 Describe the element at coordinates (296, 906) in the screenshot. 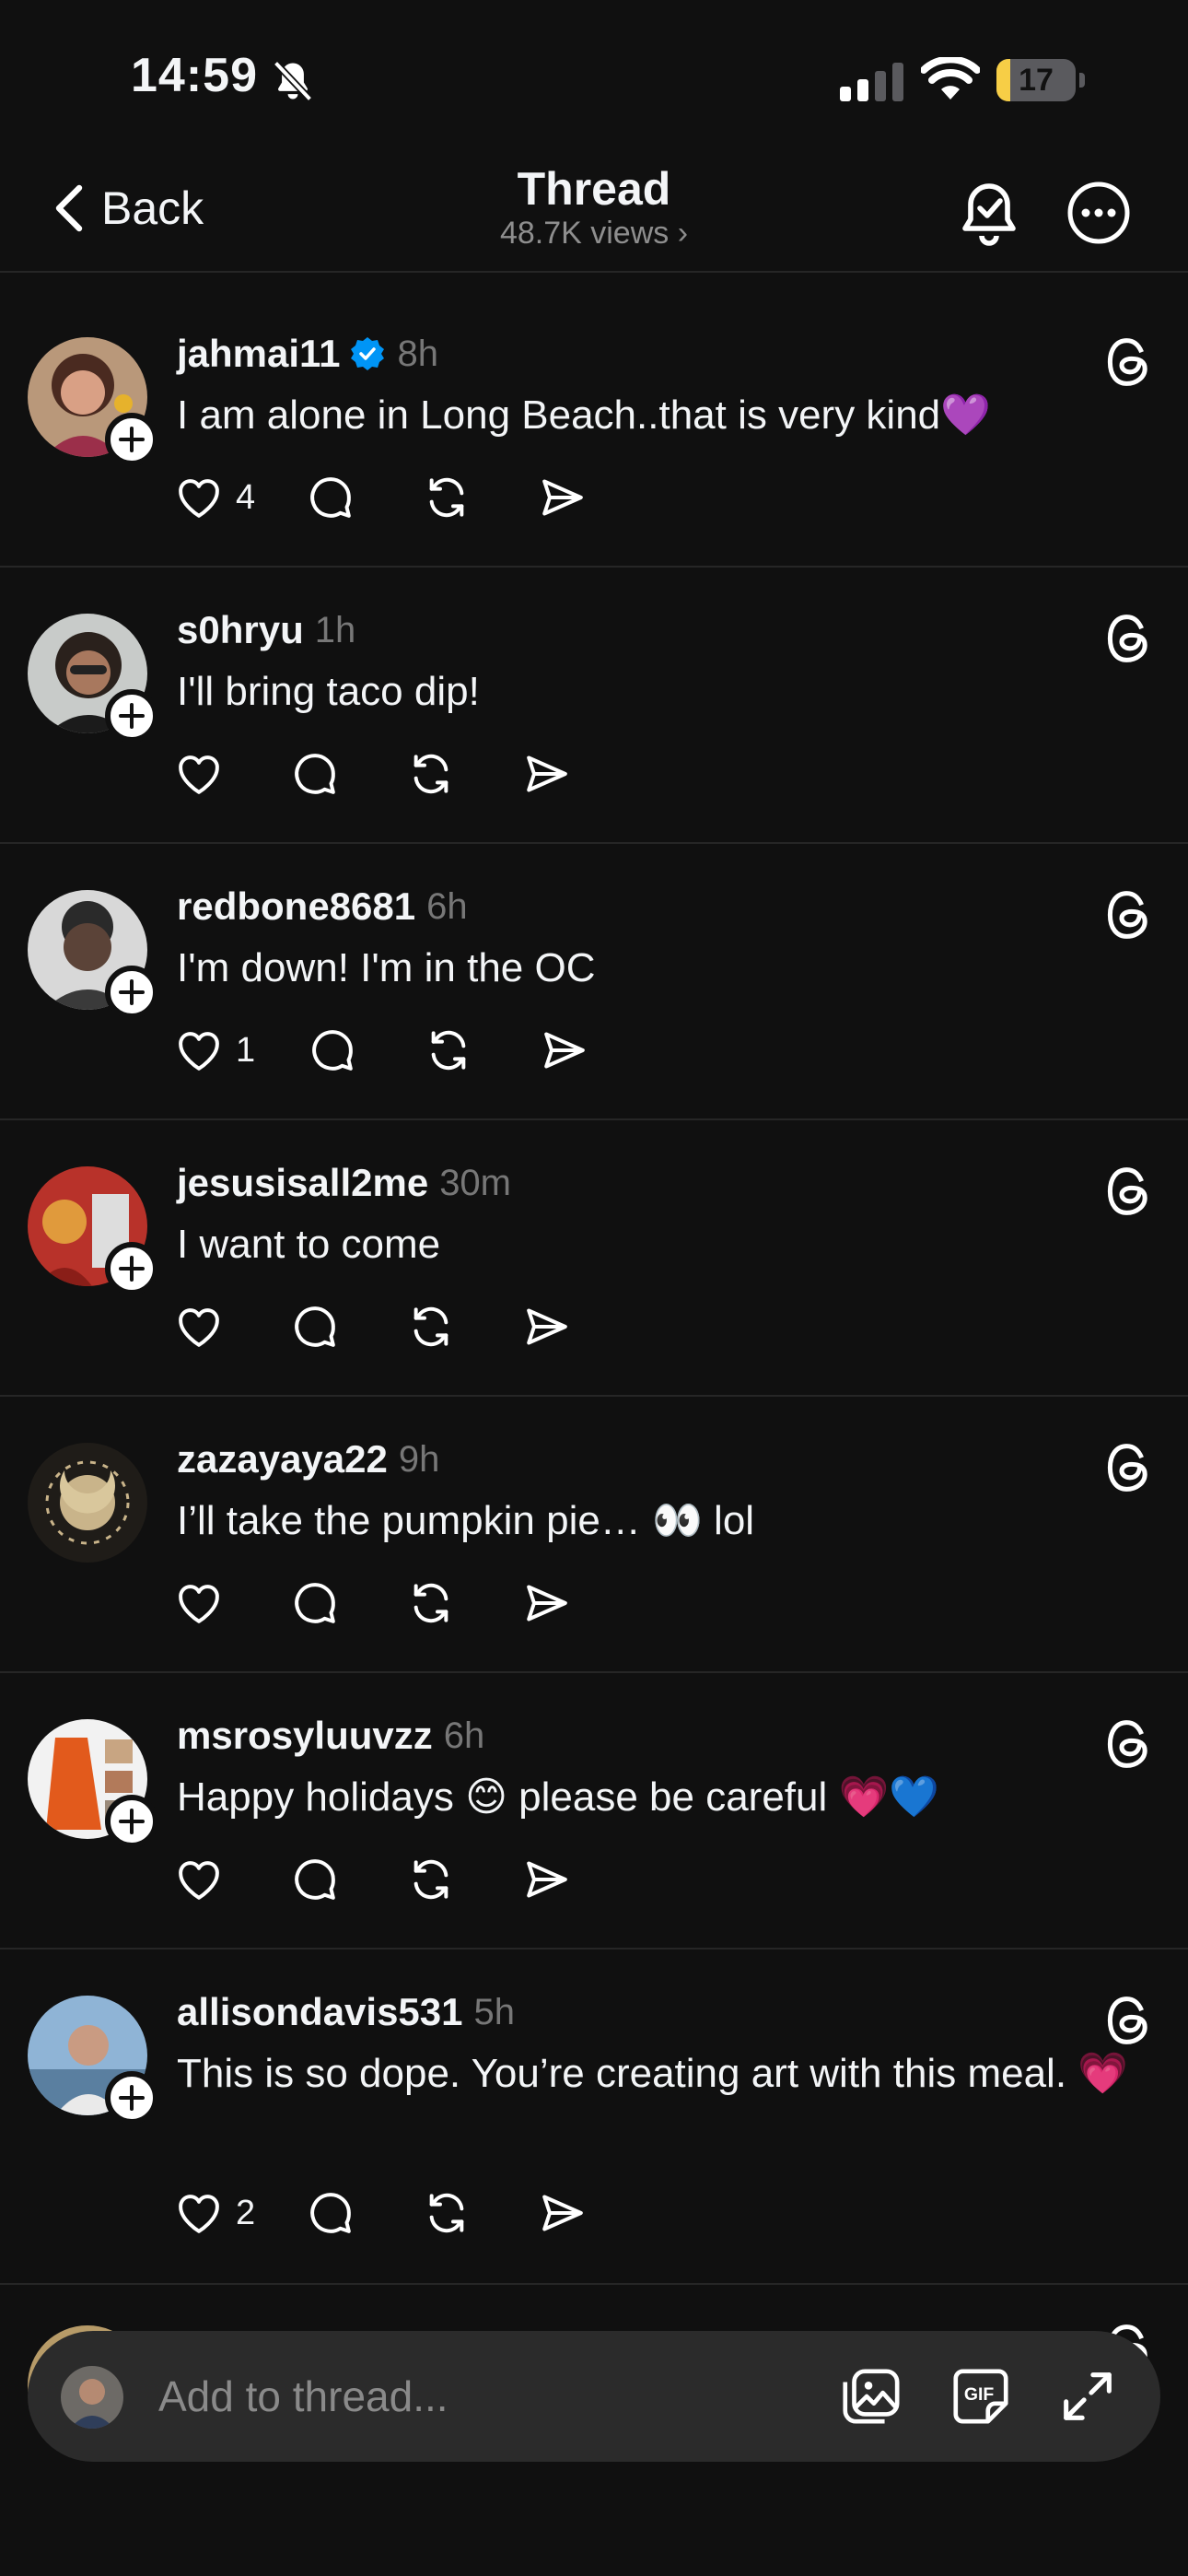

I see `username: redbone8681` at that location.